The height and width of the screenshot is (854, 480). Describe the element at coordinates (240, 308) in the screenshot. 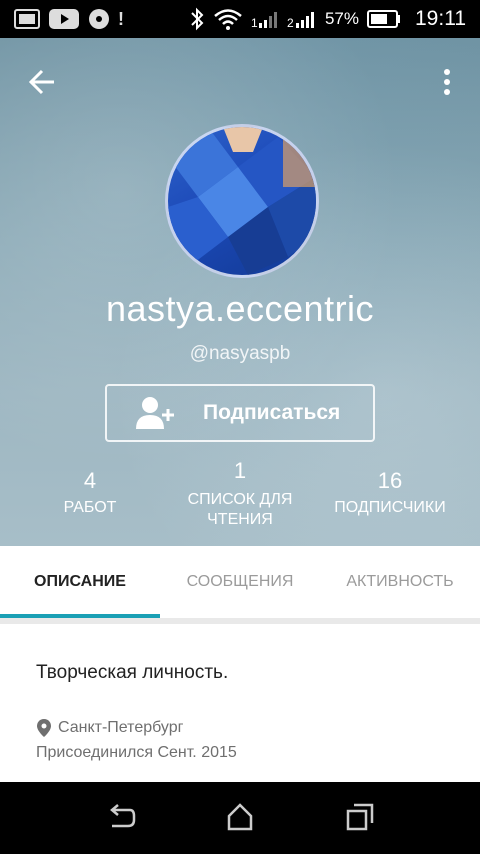

I see `profile-username: nastya.eccentric` at that location.